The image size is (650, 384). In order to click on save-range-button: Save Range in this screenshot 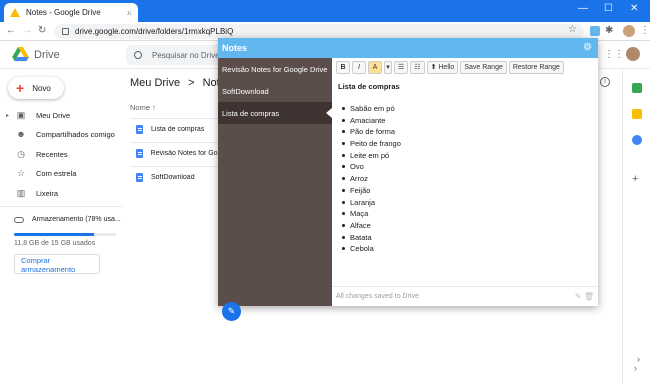, I will do `click(483, 67)`.